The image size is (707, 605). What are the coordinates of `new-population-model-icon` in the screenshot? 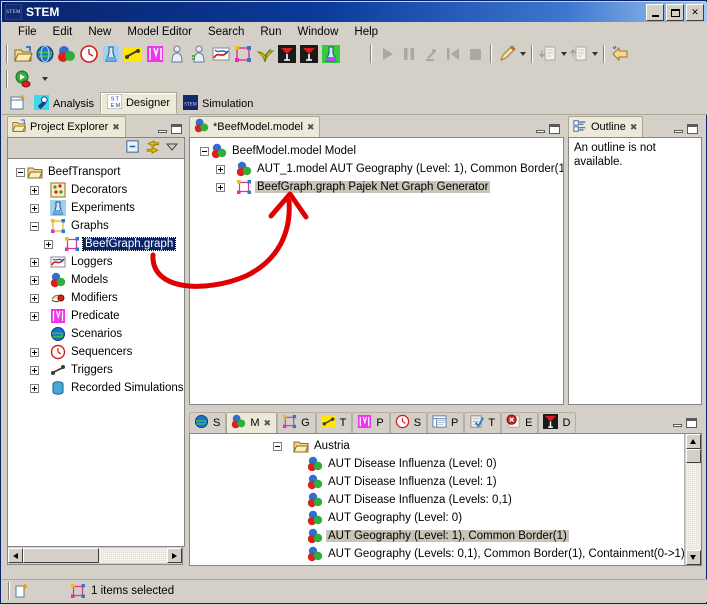 It's located at (199, 54).